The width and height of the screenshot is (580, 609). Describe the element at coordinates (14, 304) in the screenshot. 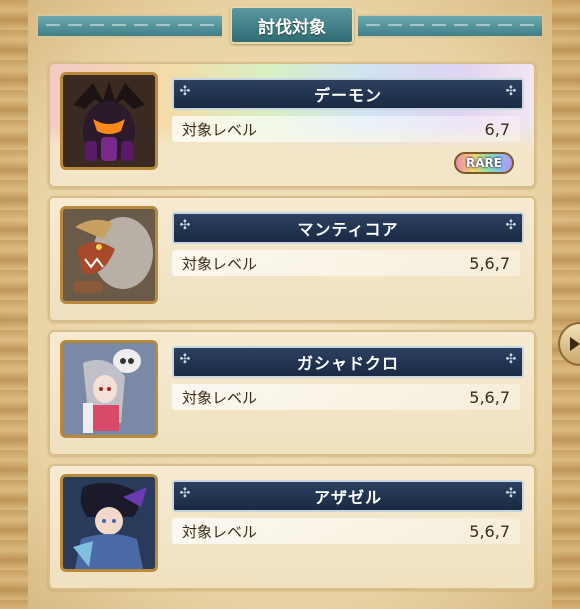

I see `left-border-ornament` at that location.